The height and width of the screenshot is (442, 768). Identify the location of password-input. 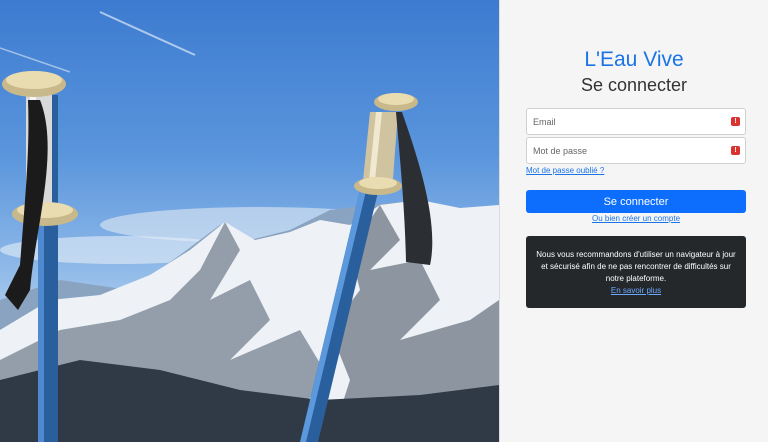
(625, 150).